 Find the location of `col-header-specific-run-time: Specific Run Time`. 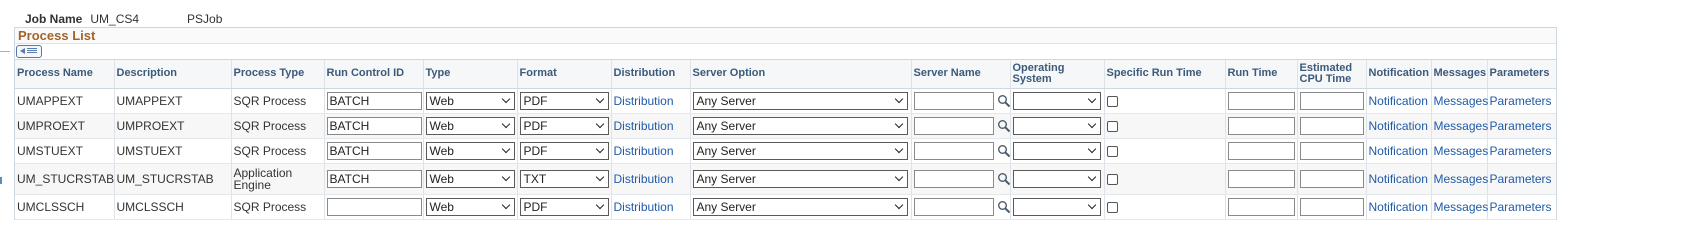

col-header-specific-run-time: Specific Run Time is located at coordinates (1164, 74).